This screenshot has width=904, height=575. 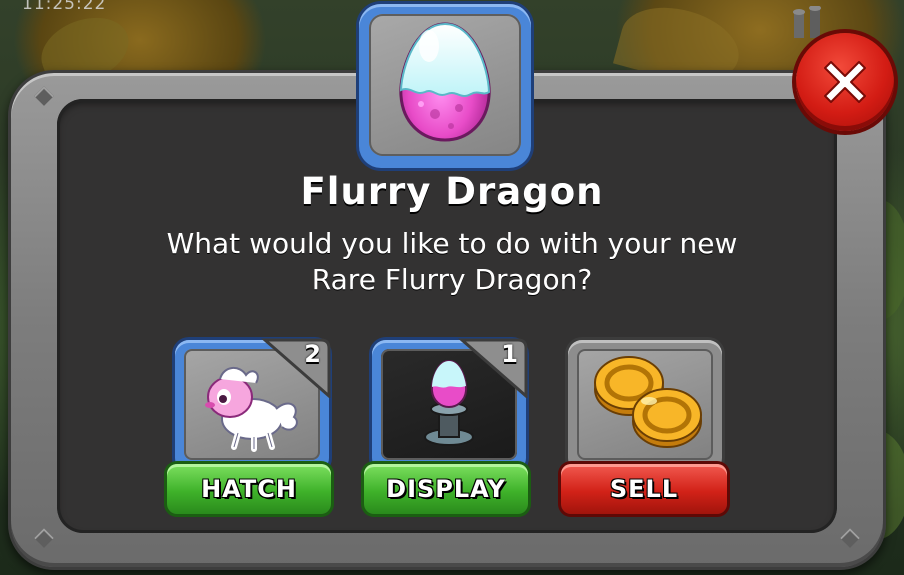 What do you see at coordinates (648, 402) in the screenshot?
I see `gold-coins-icon` at bounding box center [648, 402].